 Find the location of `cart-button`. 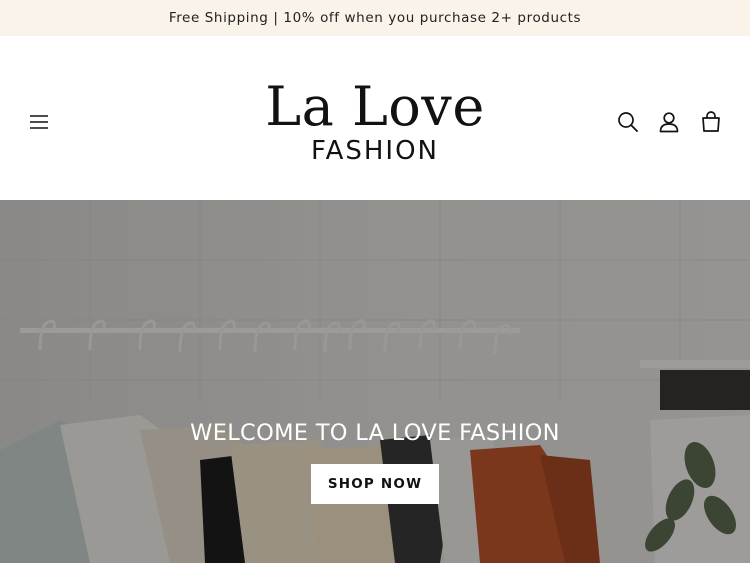

cart-button is located at coordinates (711, 122).